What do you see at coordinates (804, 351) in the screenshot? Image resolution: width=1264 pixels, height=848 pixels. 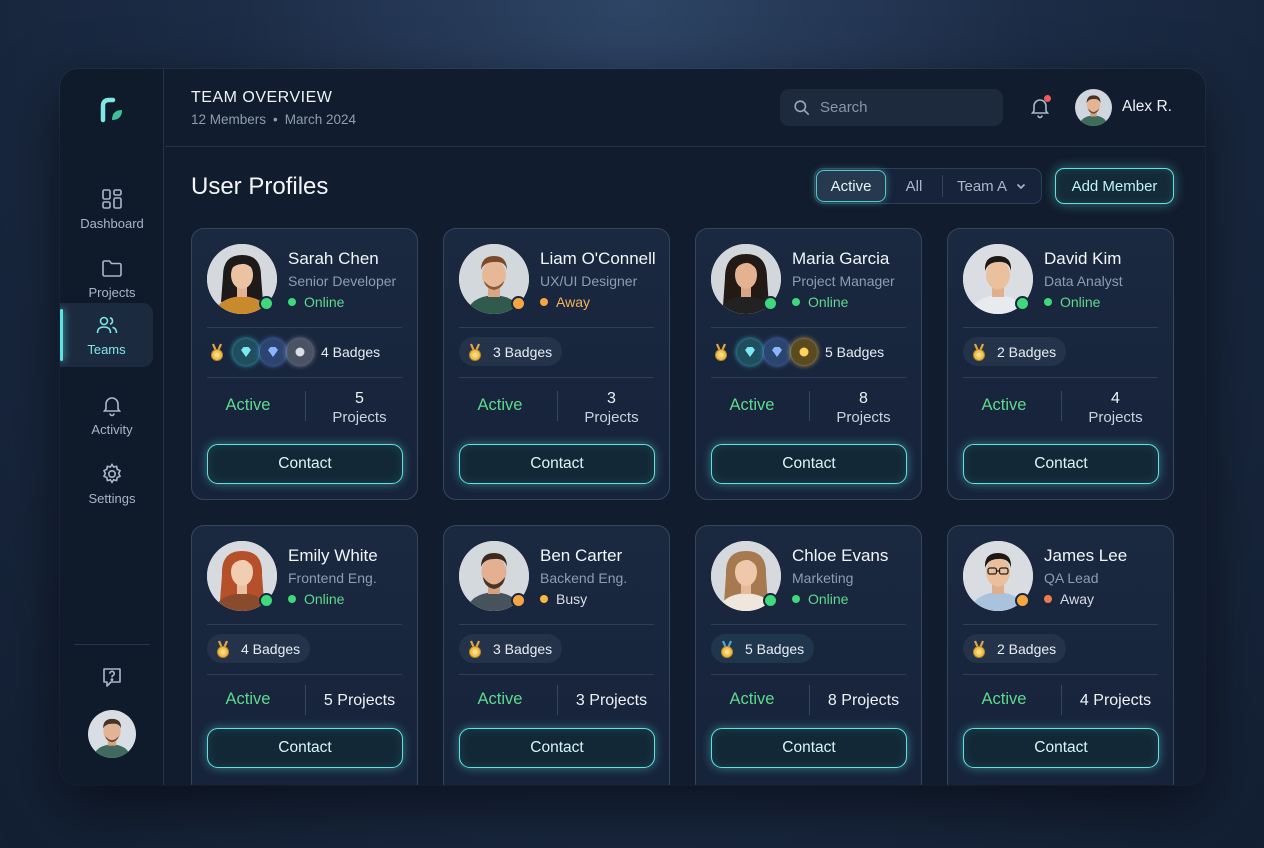 I see `gold-badge-icon` at bounding box center [804, 351].